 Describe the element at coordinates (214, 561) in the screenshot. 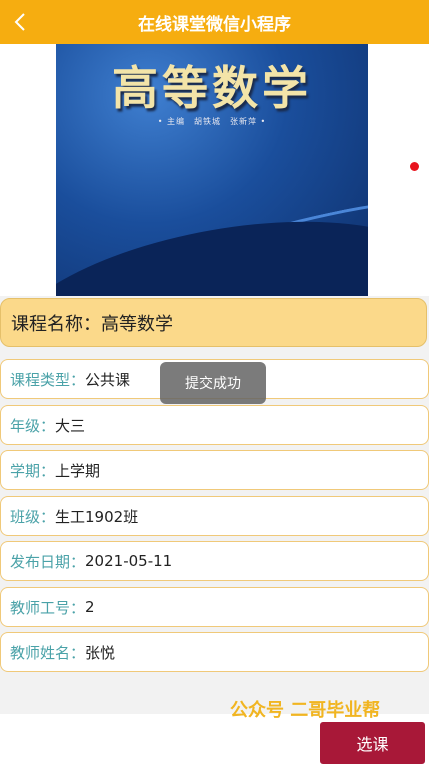

I see `detail-row-publish-date: 发布日期： 2021-05-11` at that location.